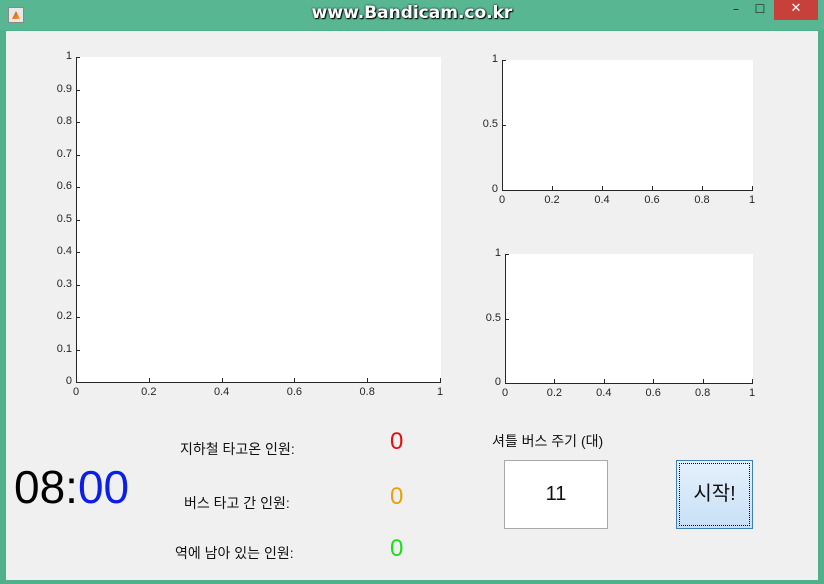 The width and height of the screenshot is (824, 584). Describe the element at coordinates (736, 10) in the screenshot. I see `minimize-button: –` at that location.